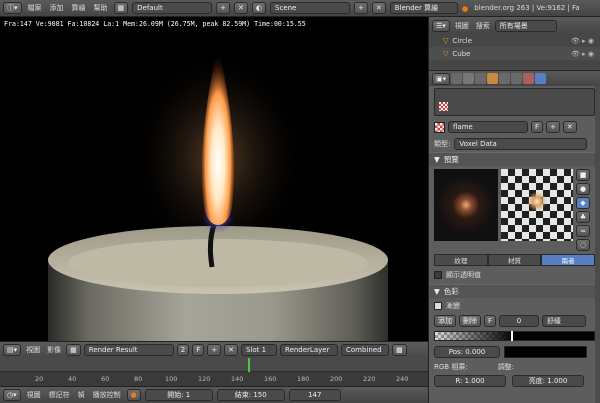  What do you see at coordinates (441, 78) in the screenshot?
I see `editor-type-button: ▣▾` at bounding box center [441, 78].